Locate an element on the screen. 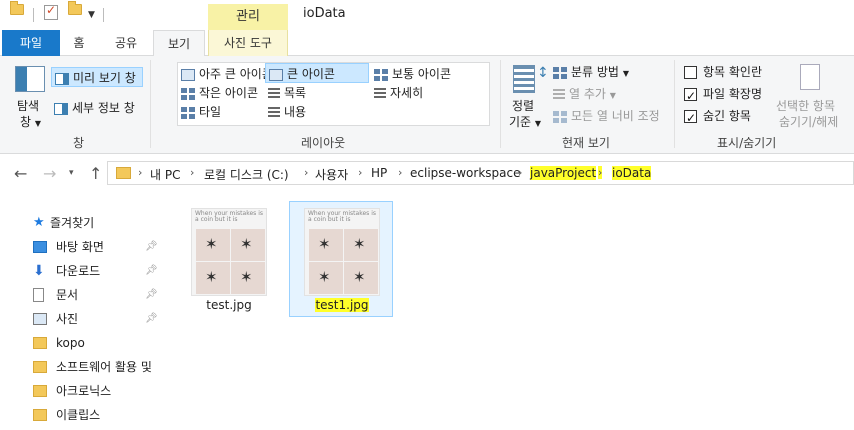 The image size is (854, 430). add-columns-button: 열 추가 ▼ is located at coordinates (584, 94).